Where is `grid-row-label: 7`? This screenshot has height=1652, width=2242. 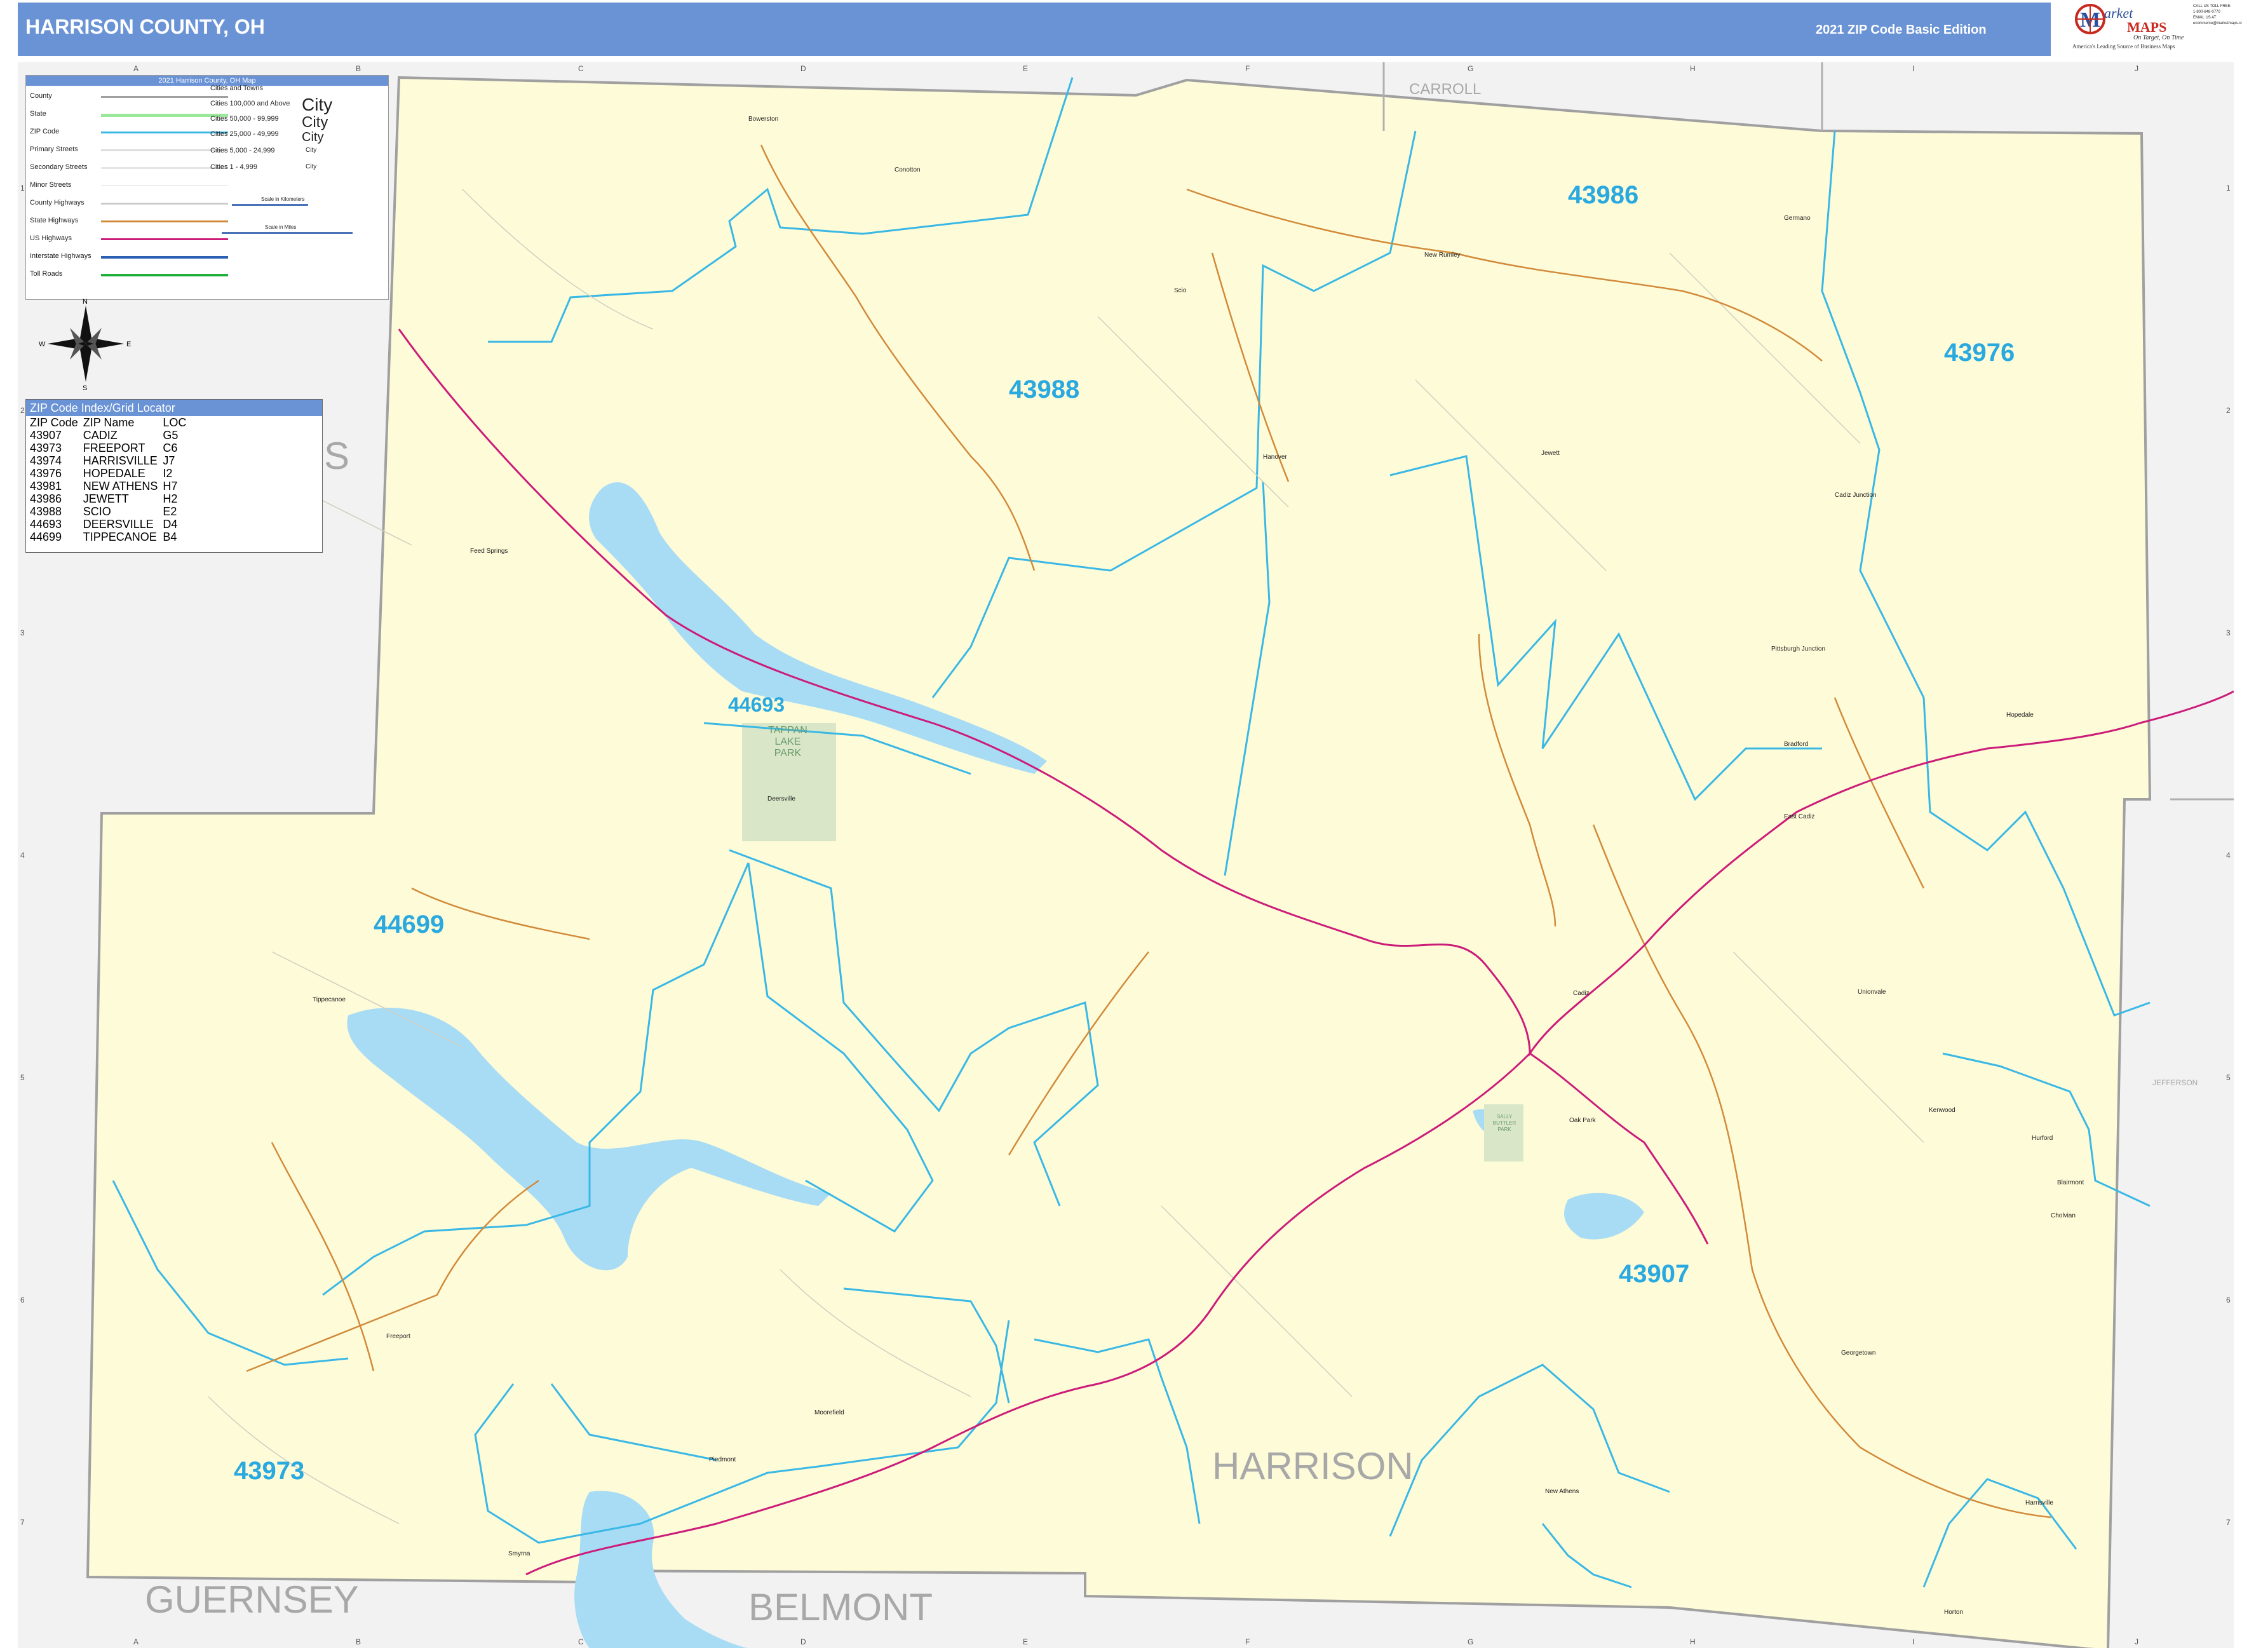
grid-row-label: 7 is located at coordinates (2228, 1522).